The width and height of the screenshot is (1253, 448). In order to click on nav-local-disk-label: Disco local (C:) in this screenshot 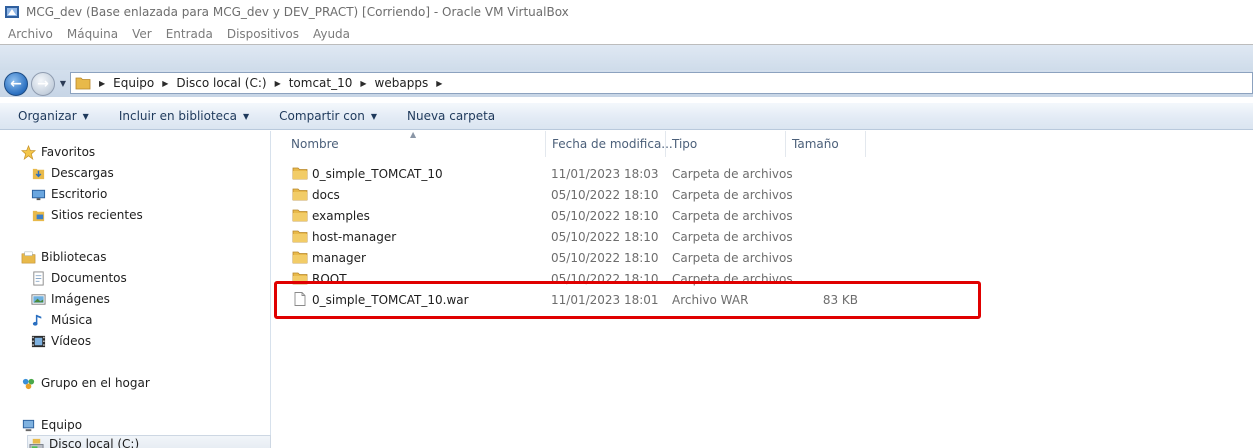, I will do `click(94, 442)`.